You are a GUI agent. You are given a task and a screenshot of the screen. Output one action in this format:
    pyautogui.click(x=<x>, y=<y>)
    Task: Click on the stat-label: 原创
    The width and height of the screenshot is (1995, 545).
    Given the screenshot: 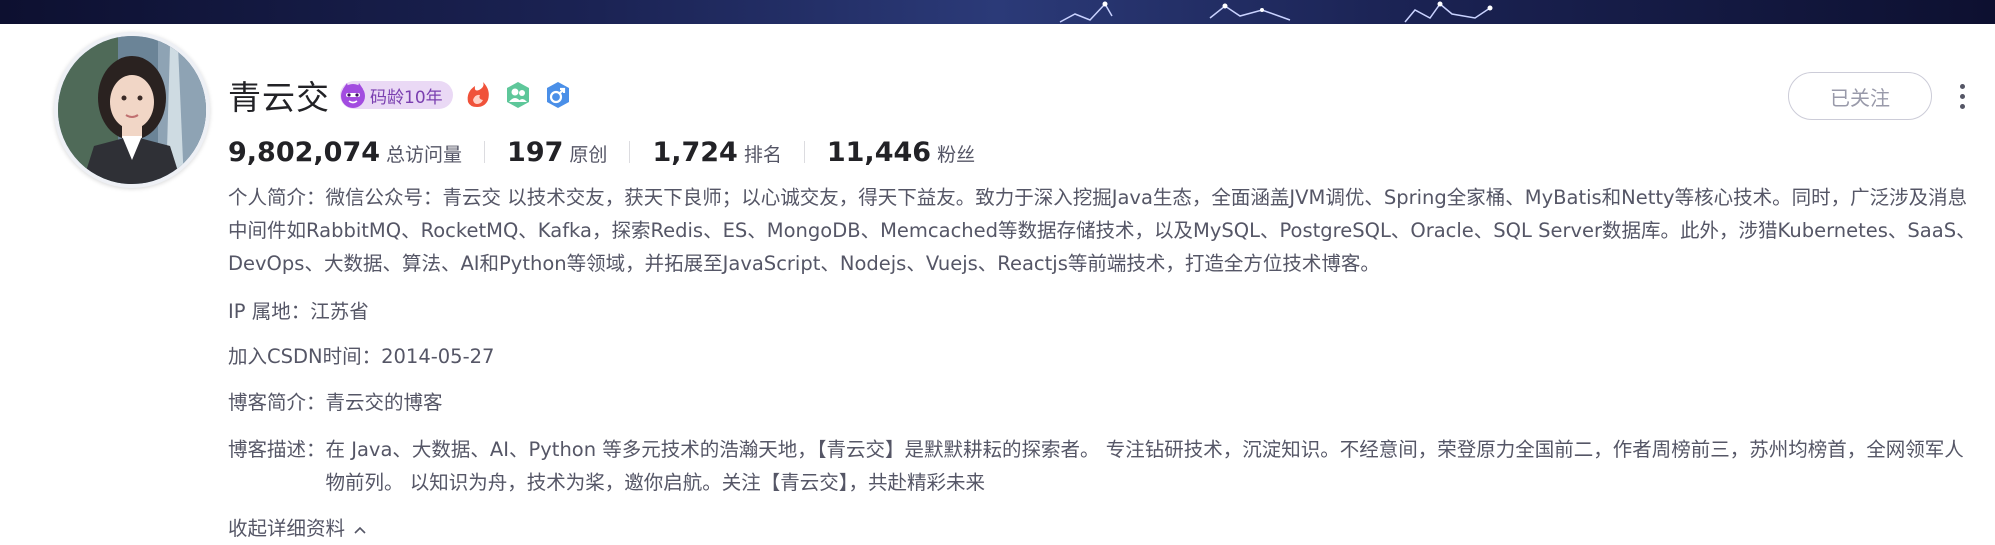 What is the action you would take?
    pyautogui.click(x=588, y=154)
    